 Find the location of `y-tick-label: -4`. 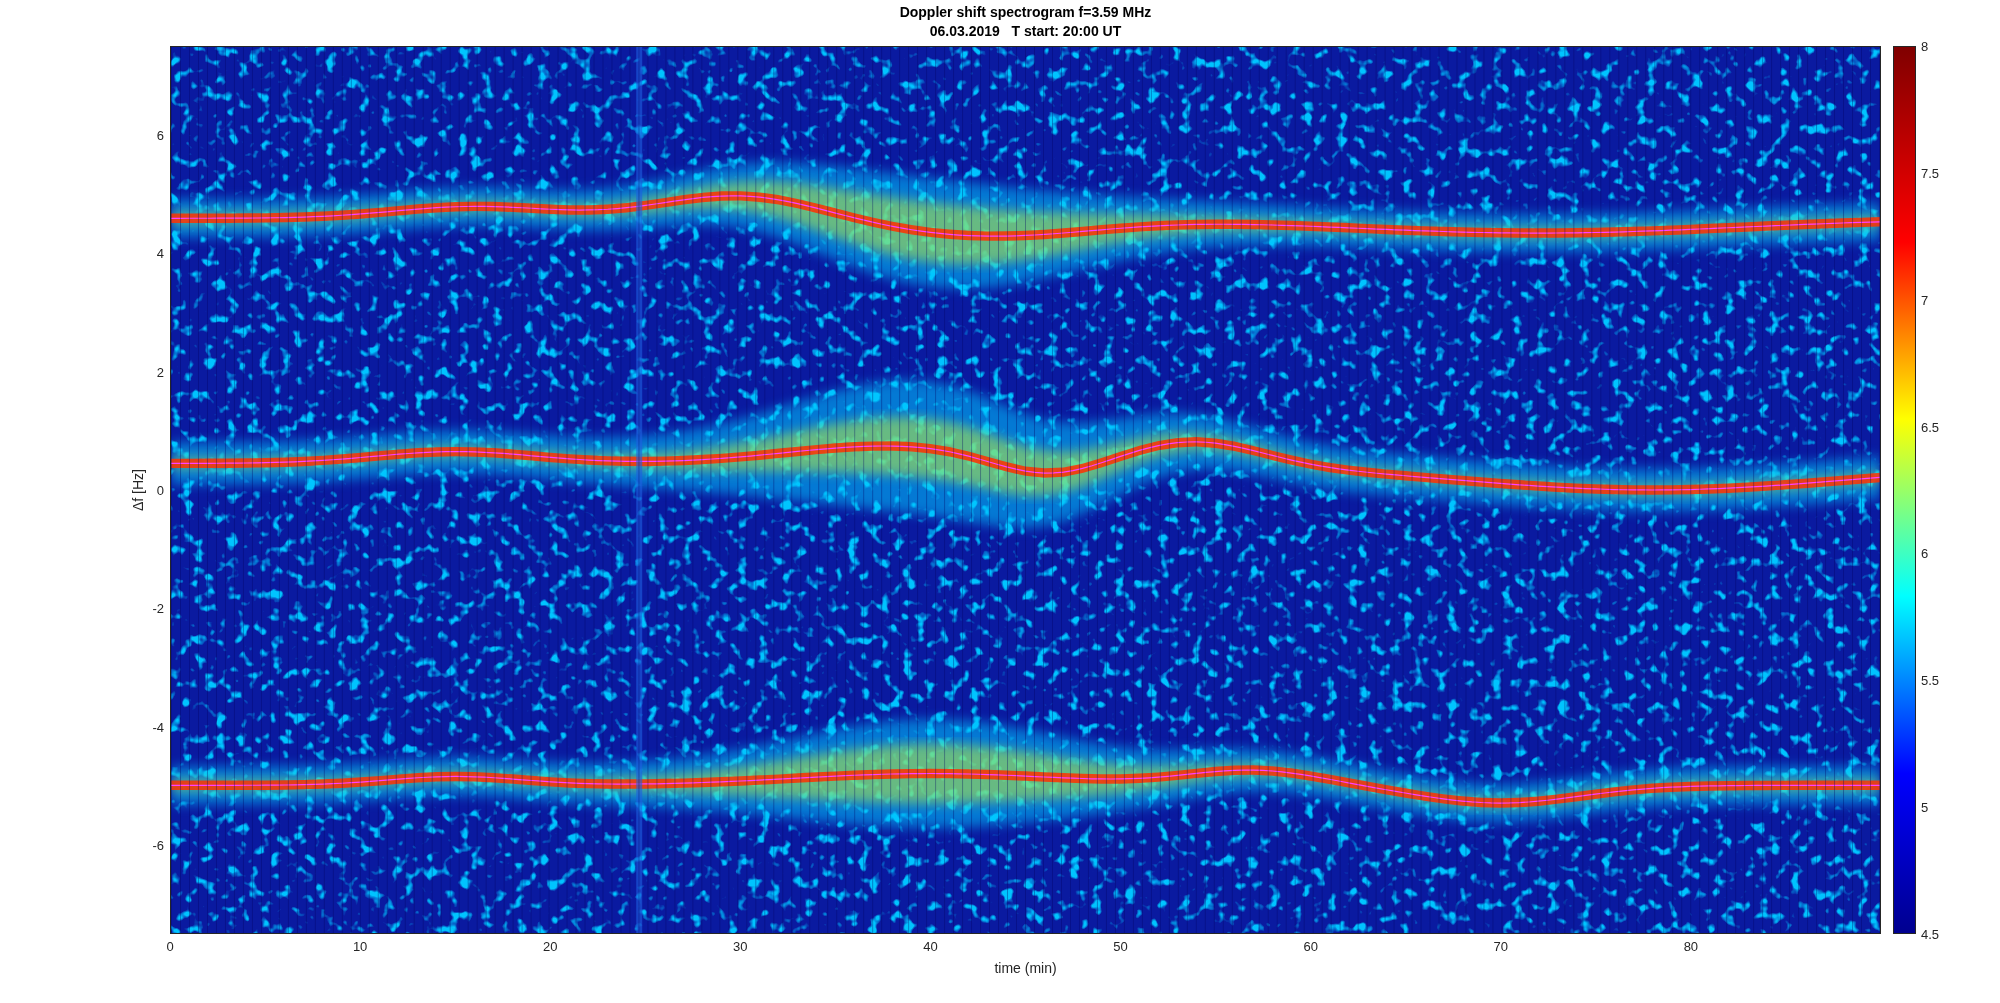

y-tick-label: -4 is located at coordinates (158, 727).